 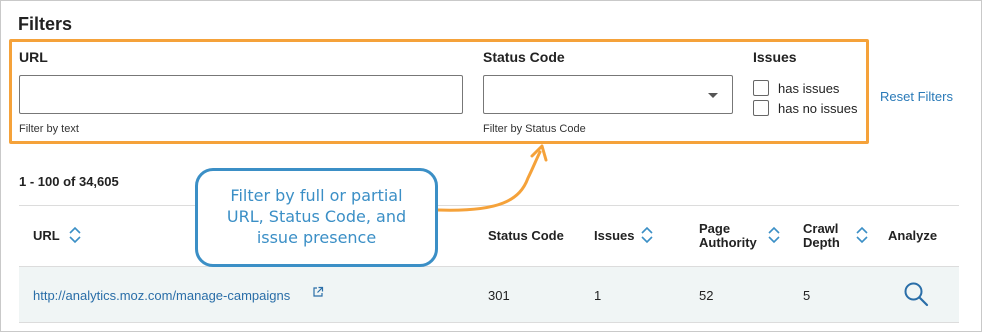 What do you see at coordinates (241, 94) in the screenshot?
I see `url-filter-input` at bounding box center [241, 94].